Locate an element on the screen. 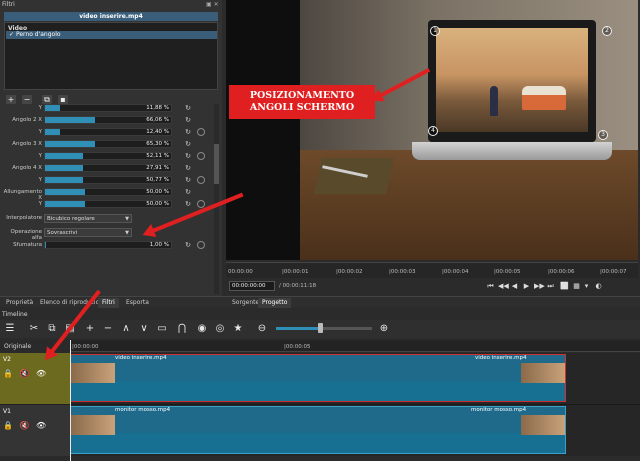 The width and height of the screenshot is (640, 461). lift-icon: ∧ is located at coordinates (126, 329).